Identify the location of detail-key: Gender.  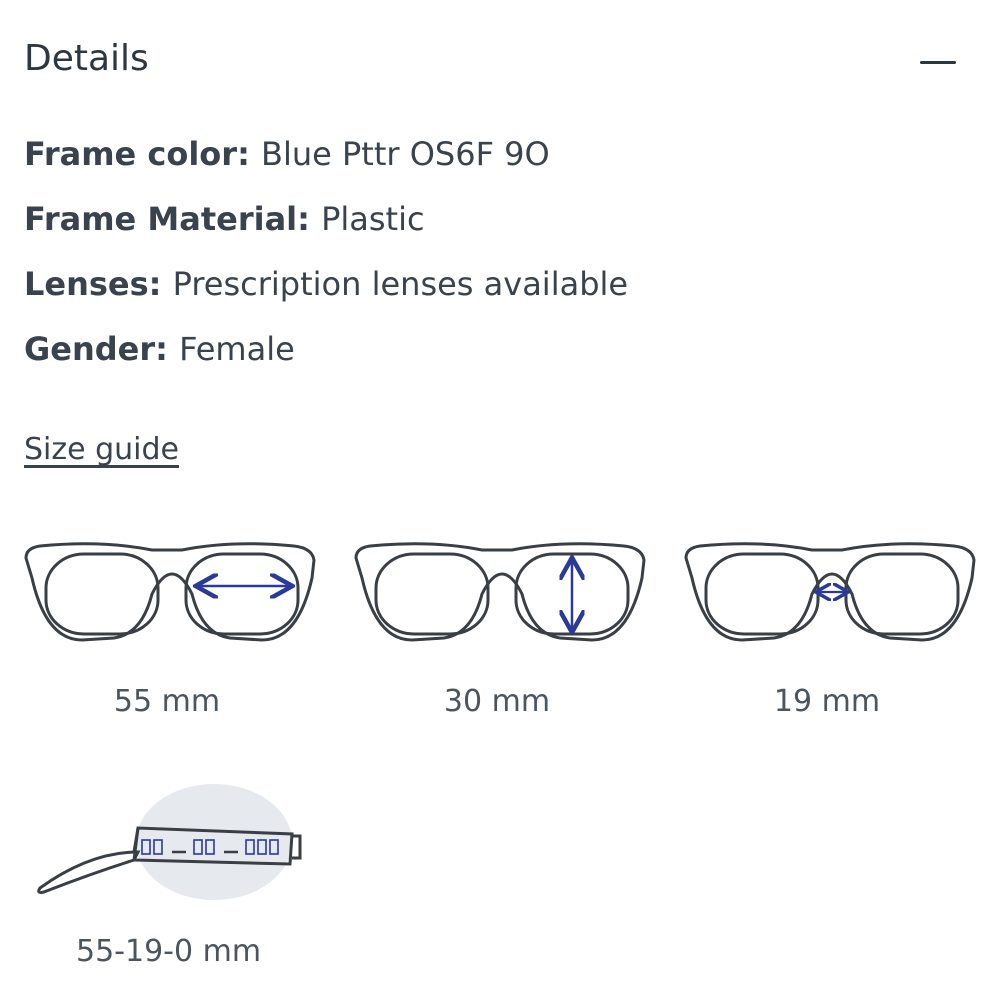
(90, 349).